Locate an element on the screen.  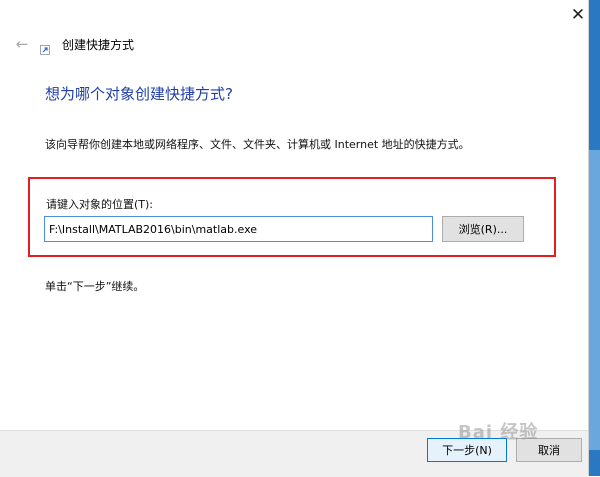
back-arrow-icon: ← is located at coordinates (22, 44).